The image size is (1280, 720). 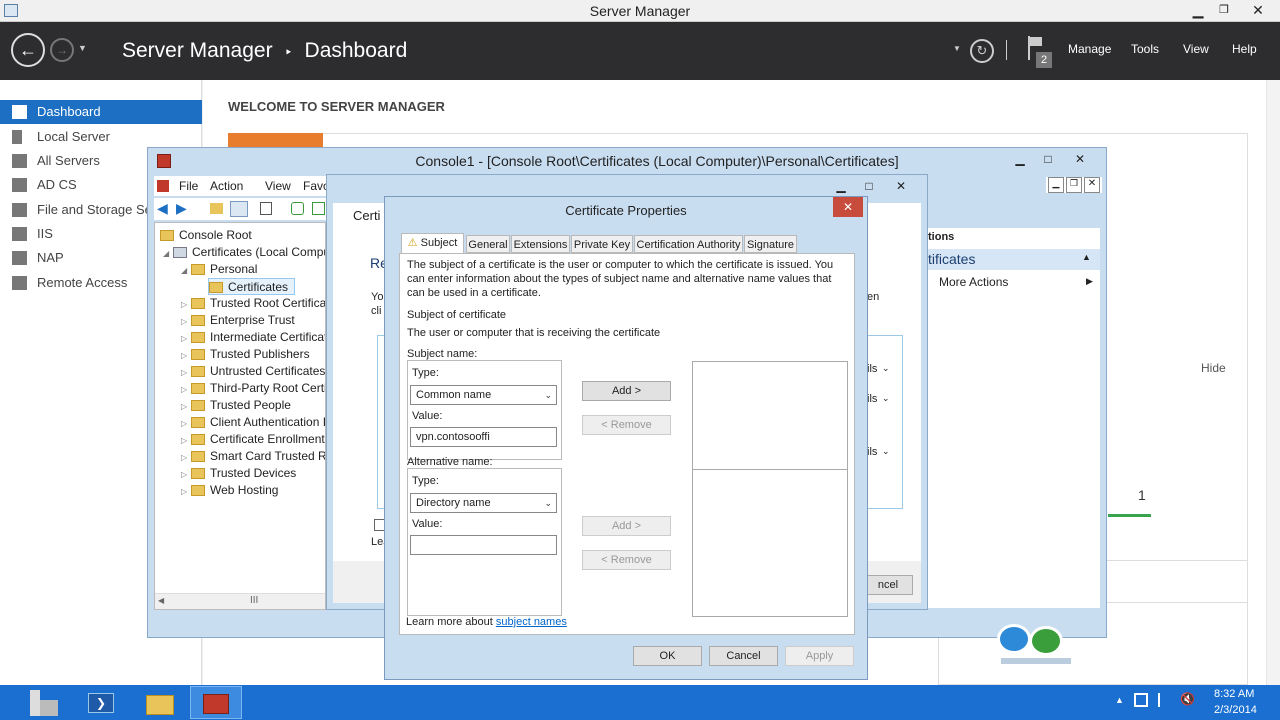 What do you see at coordinates (626, 526) in the screenshot?
I see `alt-add-button: Add >` at bounding box center [626, 526].